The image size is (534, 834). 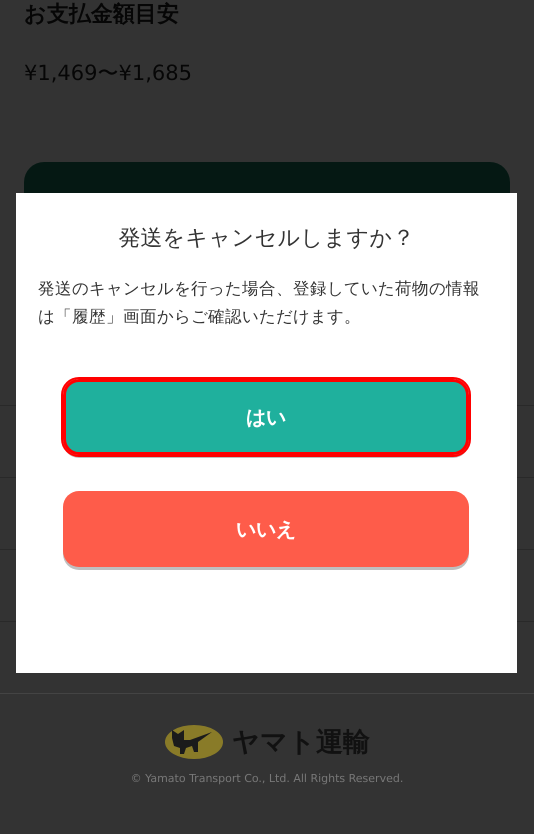 What do you see at coordinates (267, 239) in the screenshot?
I see `dialog-title: 発送をキャンセルしますか？` at bounding box center [267, 239].